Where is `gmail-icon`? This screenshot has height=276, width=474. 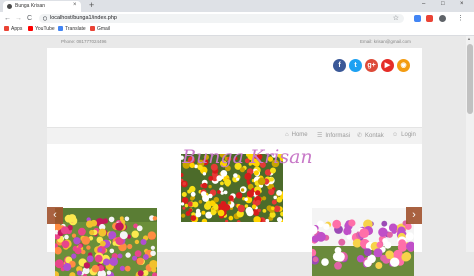 gmail-icon is located at coordinates (92, 28).